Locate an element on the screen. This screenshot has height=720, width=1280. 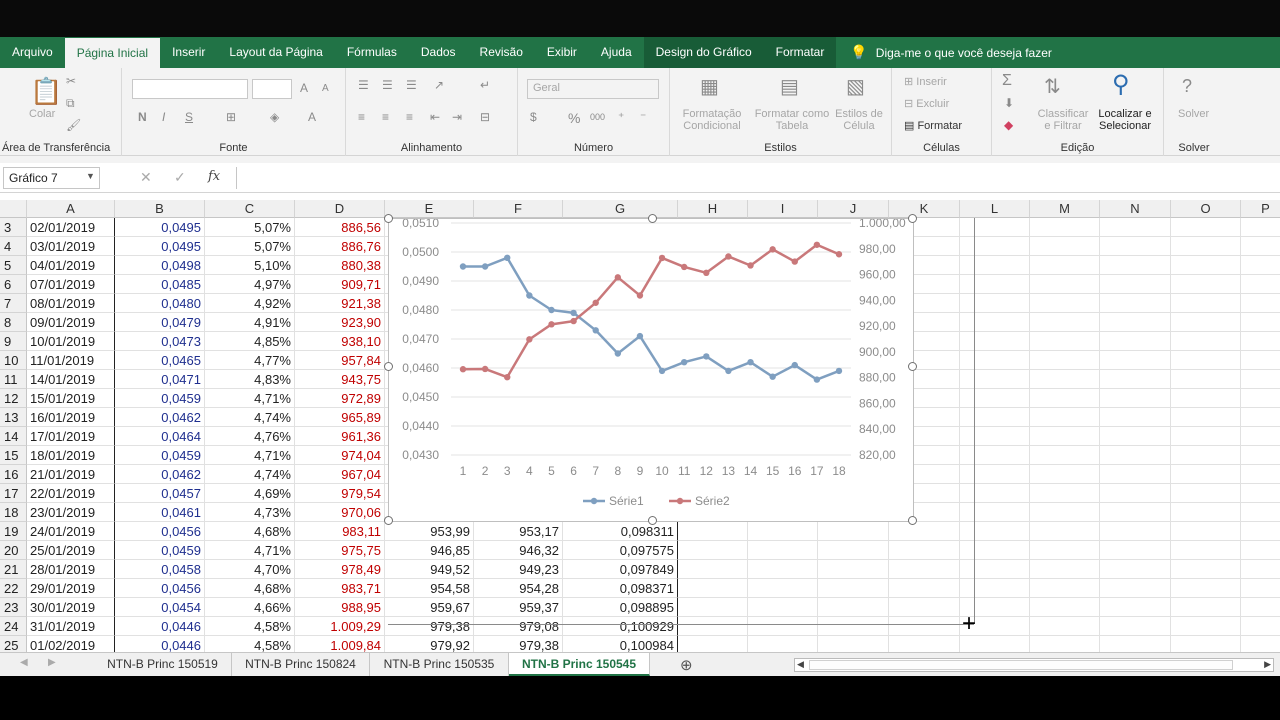
cell-a: 24/01/2019 is located at coordinates (71, 531).